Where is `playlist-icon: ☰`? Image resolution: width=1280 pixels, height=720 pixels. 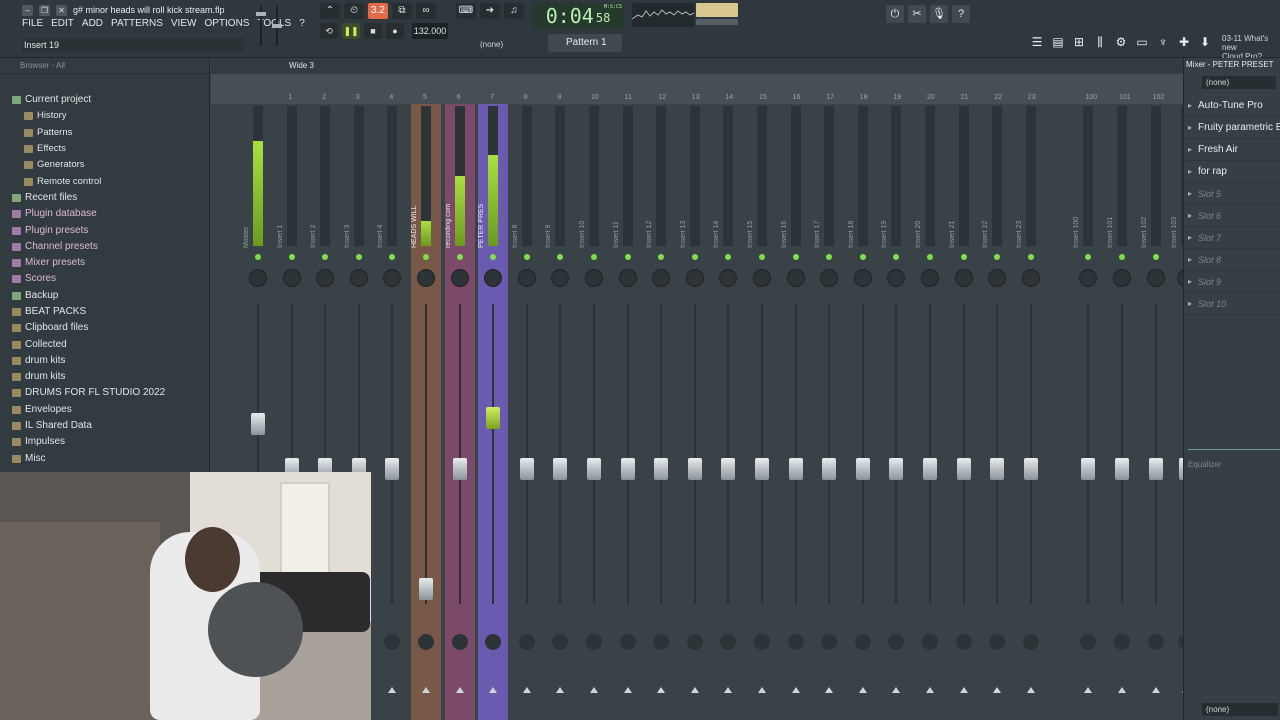 playlist-icon: ☰ is located at coordinates (1037, 42).